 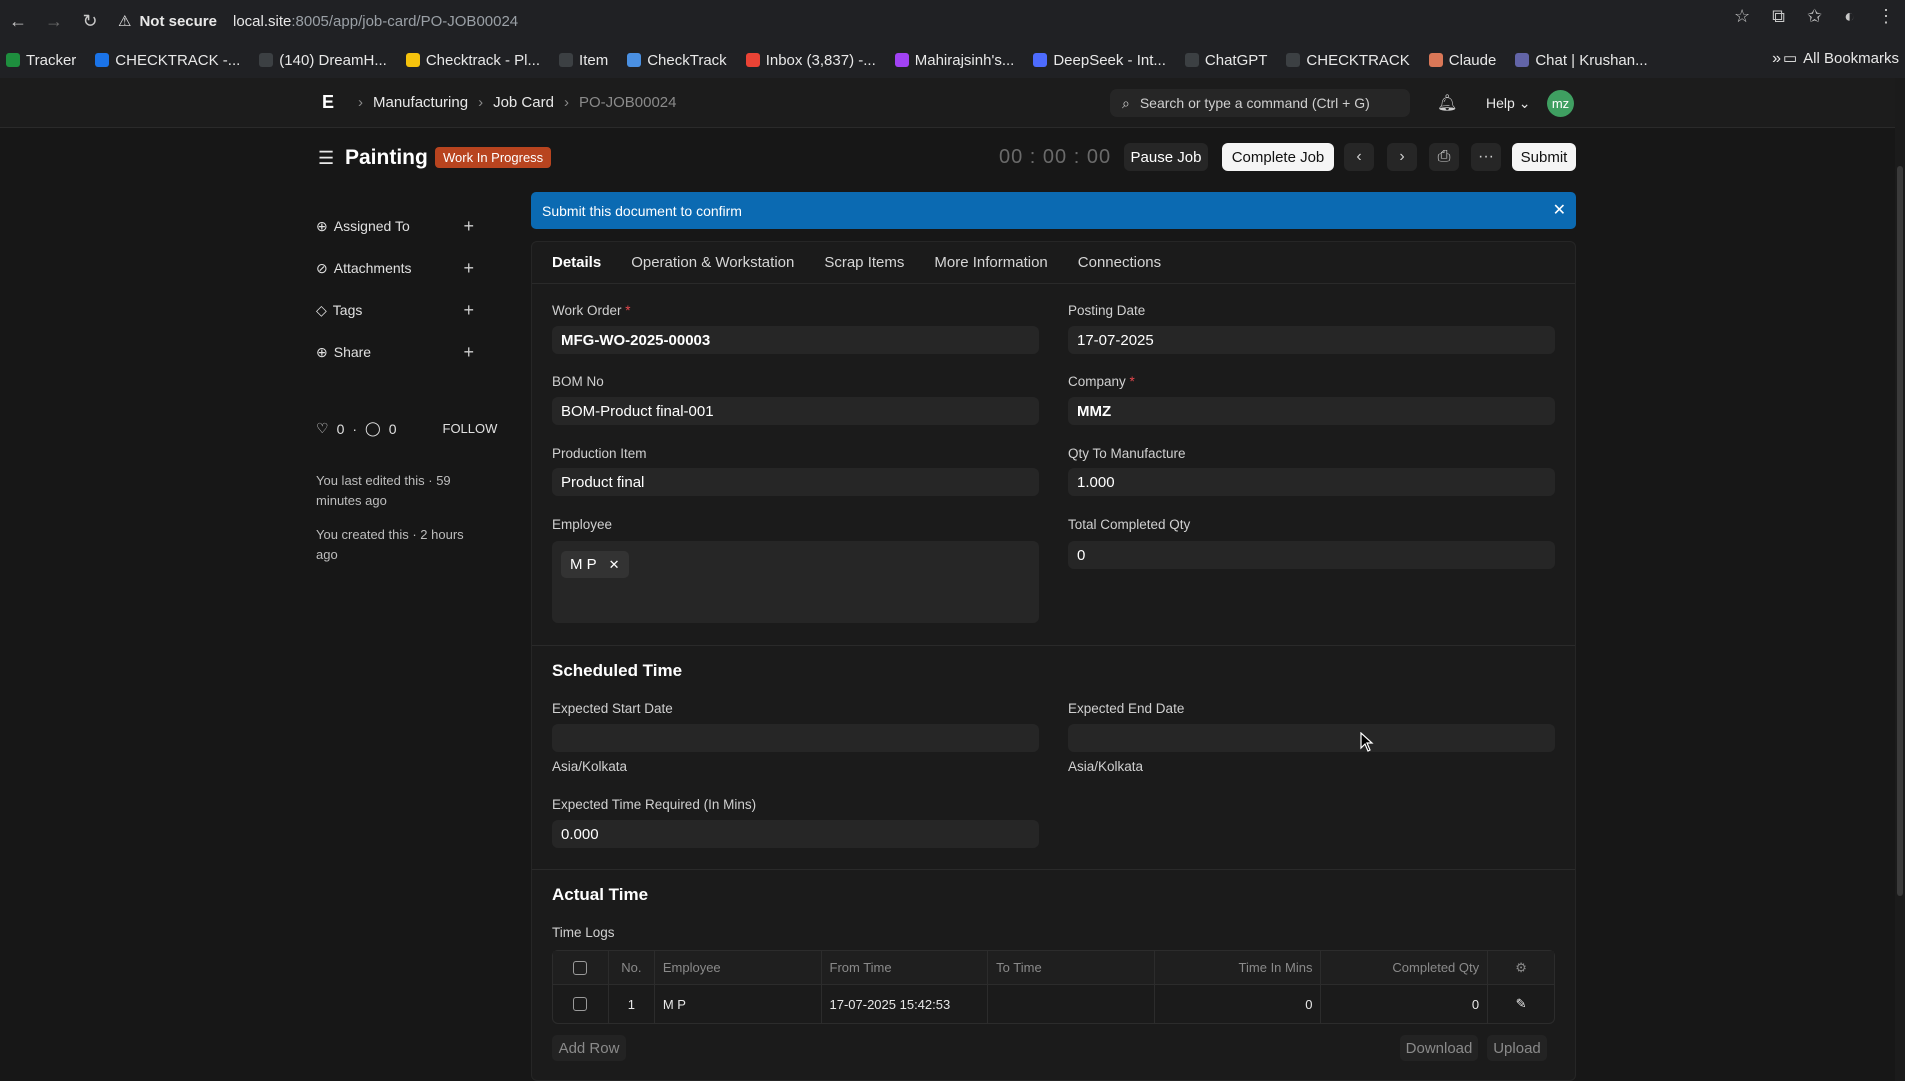 I want to click on select-all-checkbox, so click(x=580, y=967).